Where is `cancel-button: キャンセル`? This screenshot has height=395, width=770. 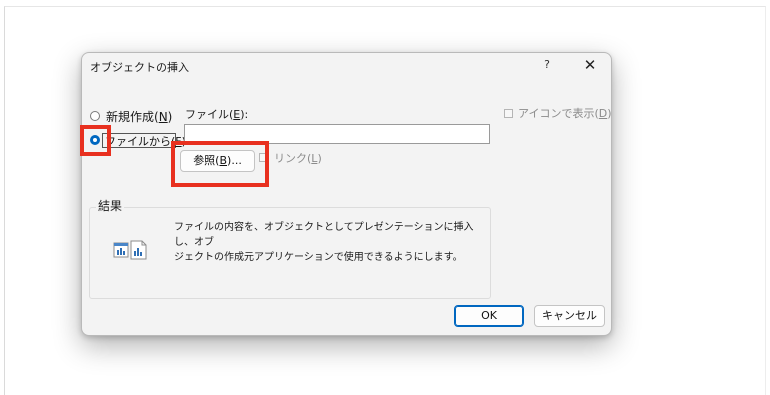 cancel-button: キャンセル is located at coordinates (569, 316).